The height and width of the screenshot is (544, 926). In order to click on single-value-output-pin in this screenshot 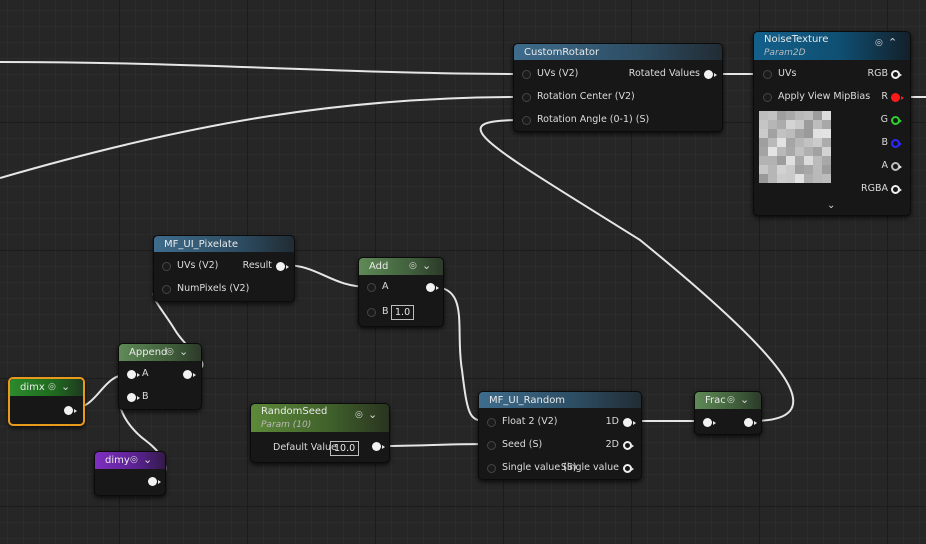, I will do `click(628, 468)`.